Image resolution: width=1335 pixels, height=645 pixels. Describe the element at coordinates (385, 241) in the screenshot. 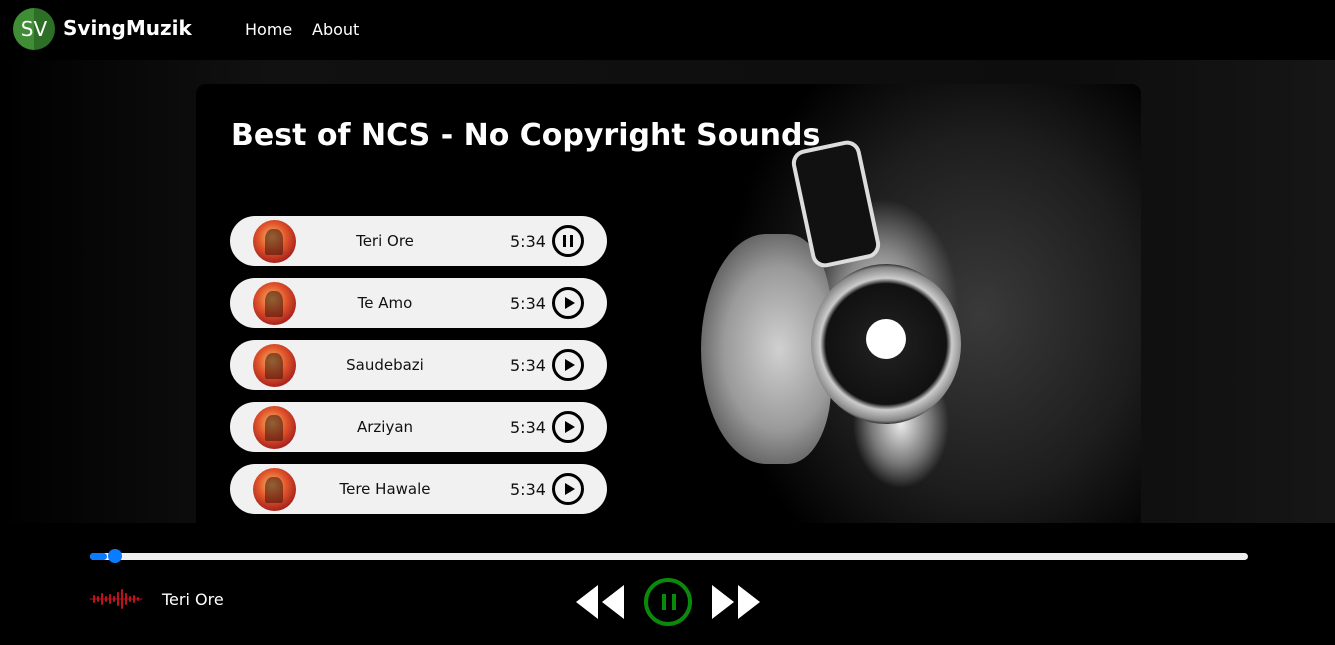

I see `song-title: Teri Ore` at that location.